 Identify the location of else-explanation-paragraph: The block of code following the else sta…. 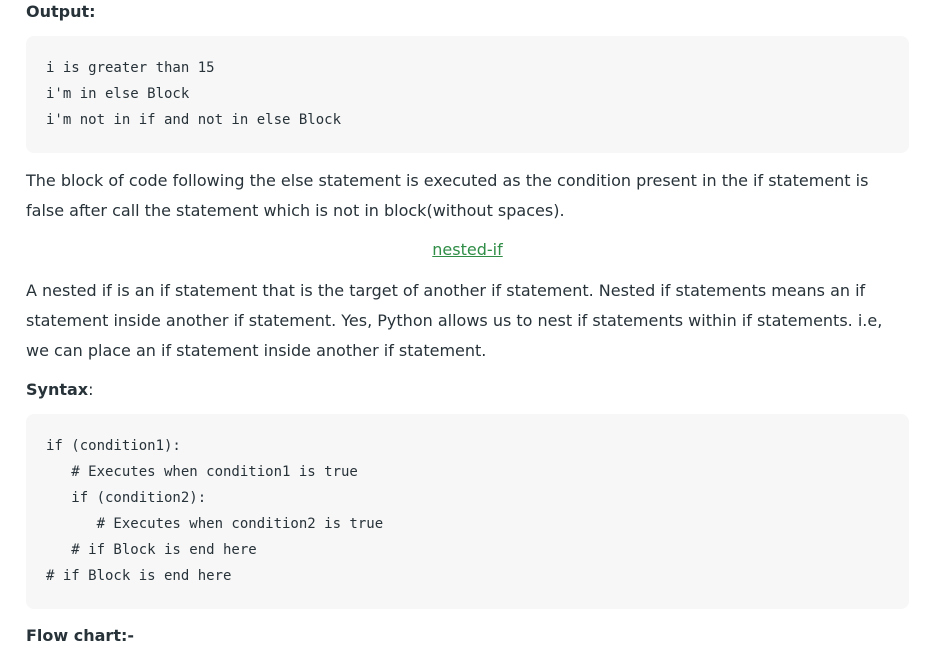
(447, 195).